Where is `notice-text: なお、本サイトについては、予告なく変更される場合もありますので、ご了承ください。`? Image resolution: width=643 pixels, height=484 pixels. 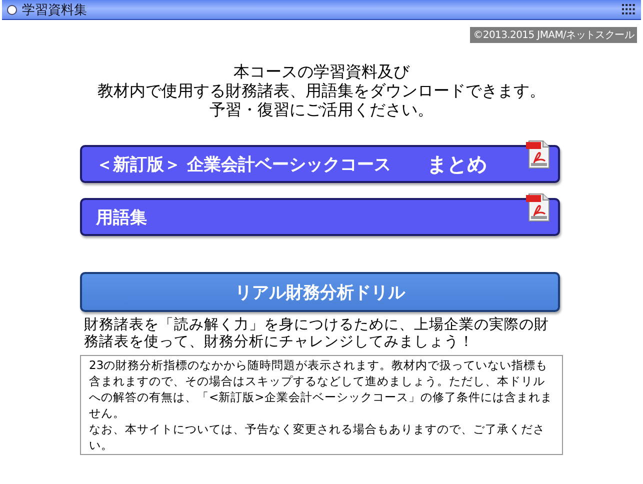 notice-text: なお、本サイトについては、予告なく変更される場合もありますので、ご了承ください。 is located at coordinates (317, 437).